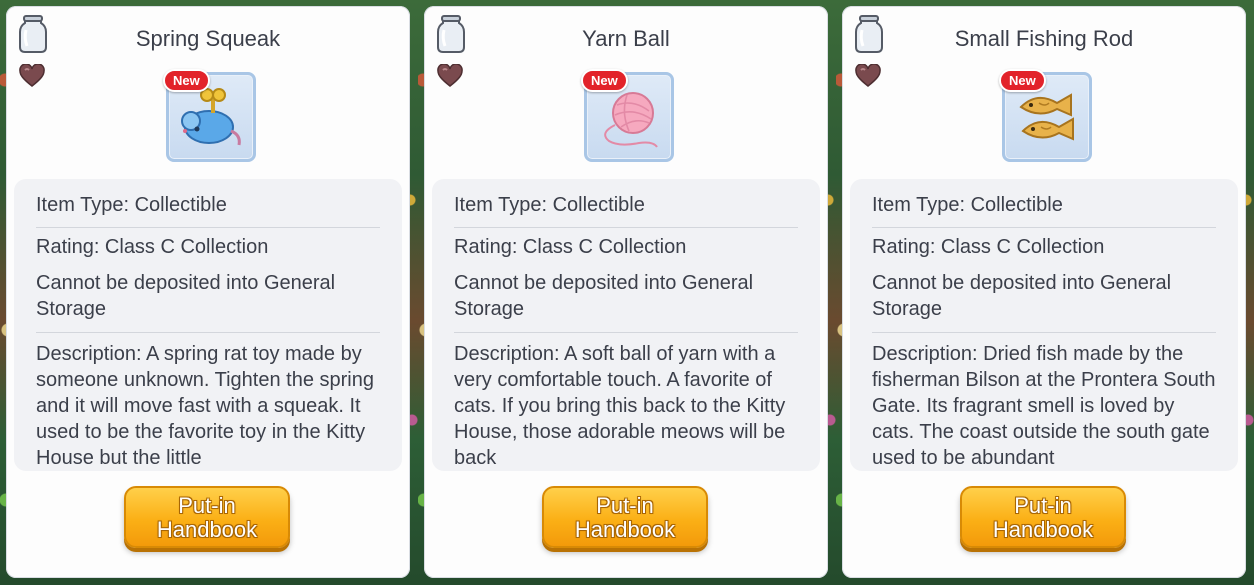  I want to click on item-title: Spring Squeak, so click(208, 38).